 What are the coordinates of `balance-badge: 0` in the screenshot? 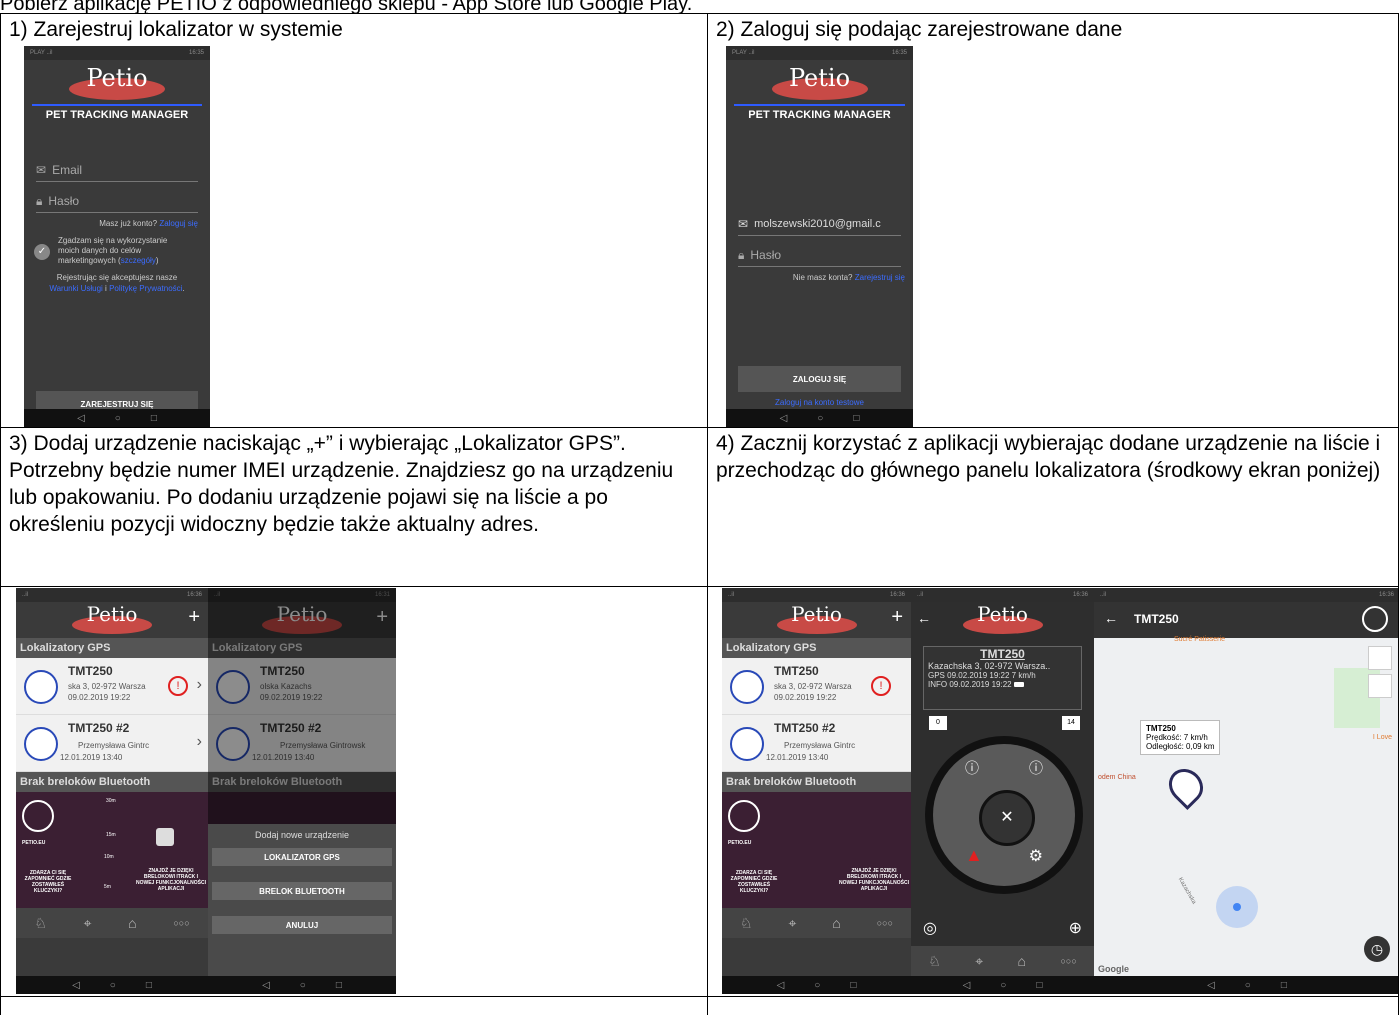 It's located at (938, 723).